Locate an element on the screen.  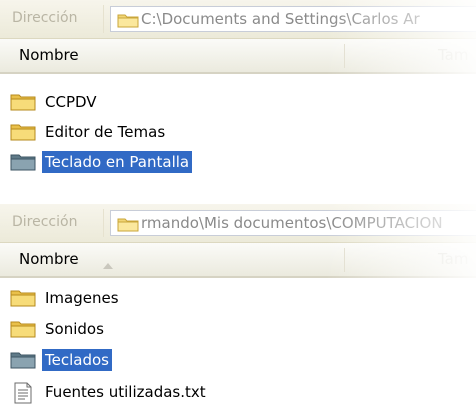
list-item-label: CCPDV is located at coordinates (71, 102).